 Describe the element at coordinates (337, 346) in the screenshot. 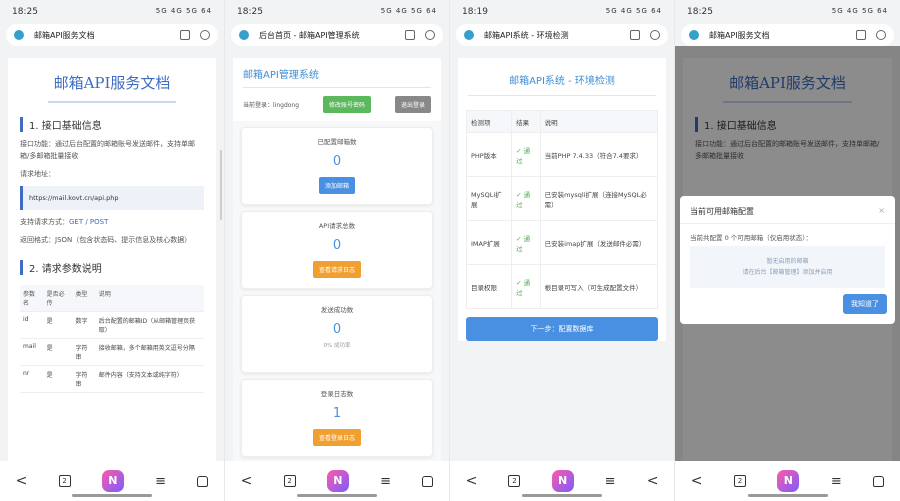

I see `success-rate: 0% 成功率` at that location.